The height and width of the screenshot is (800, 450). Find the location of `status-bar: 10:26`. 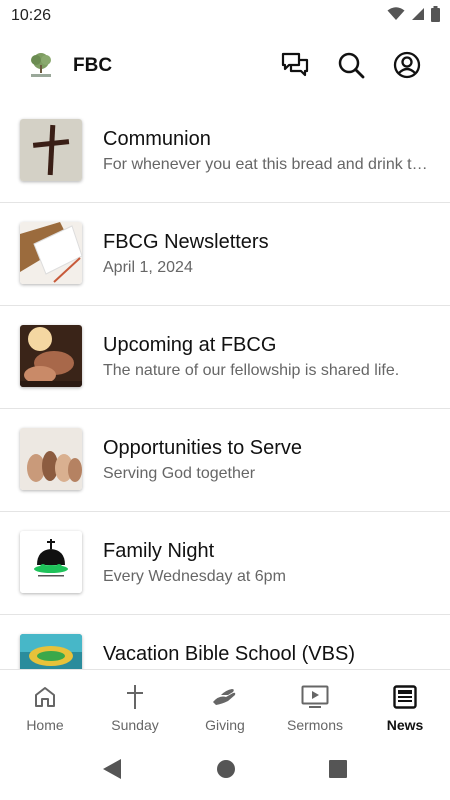

status-bar: 10:26 is located at coordinates (225, 16).